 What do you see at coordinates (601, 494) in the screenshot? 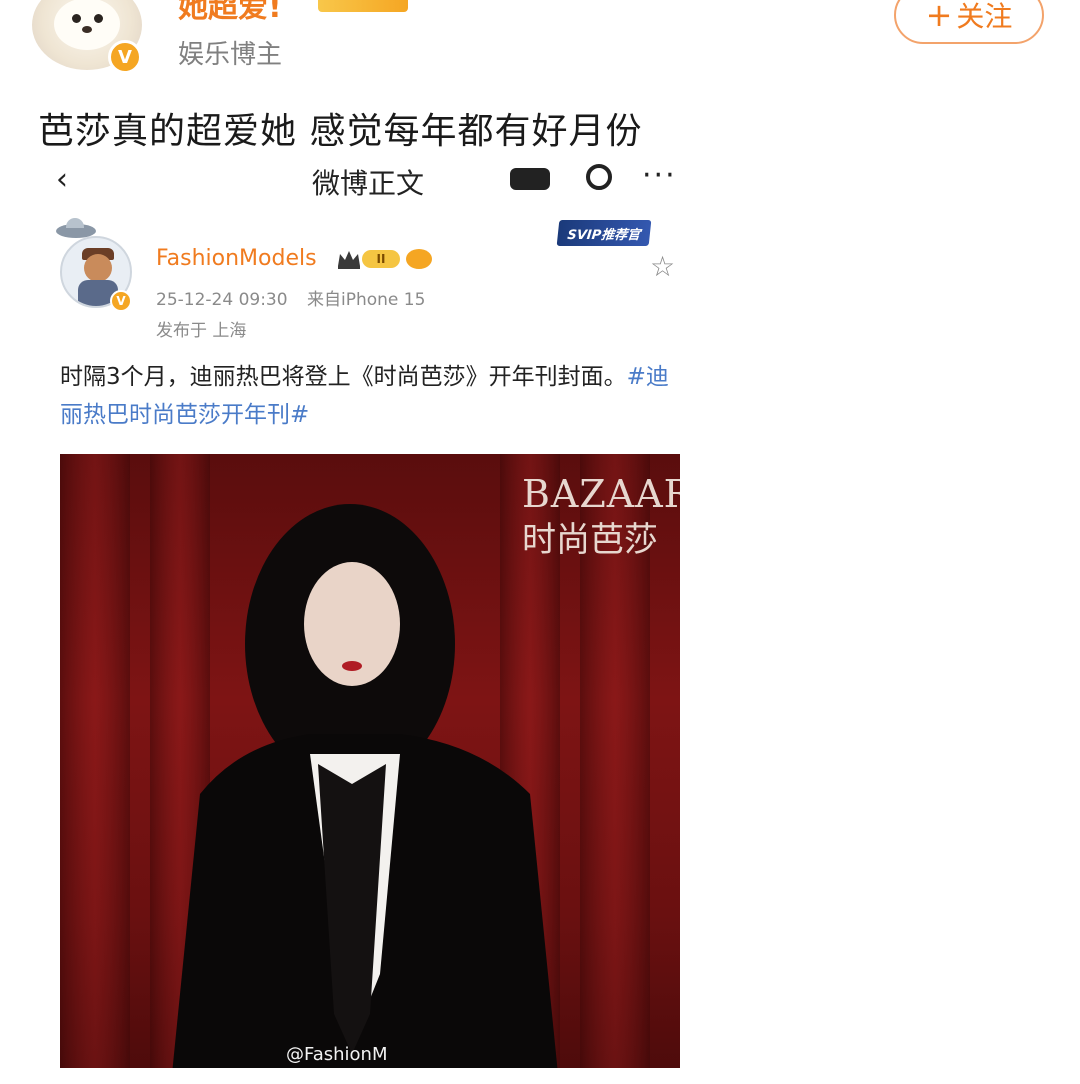
I see `bazaar-masthead: BAZAAR` at bounding box center [601, 494].